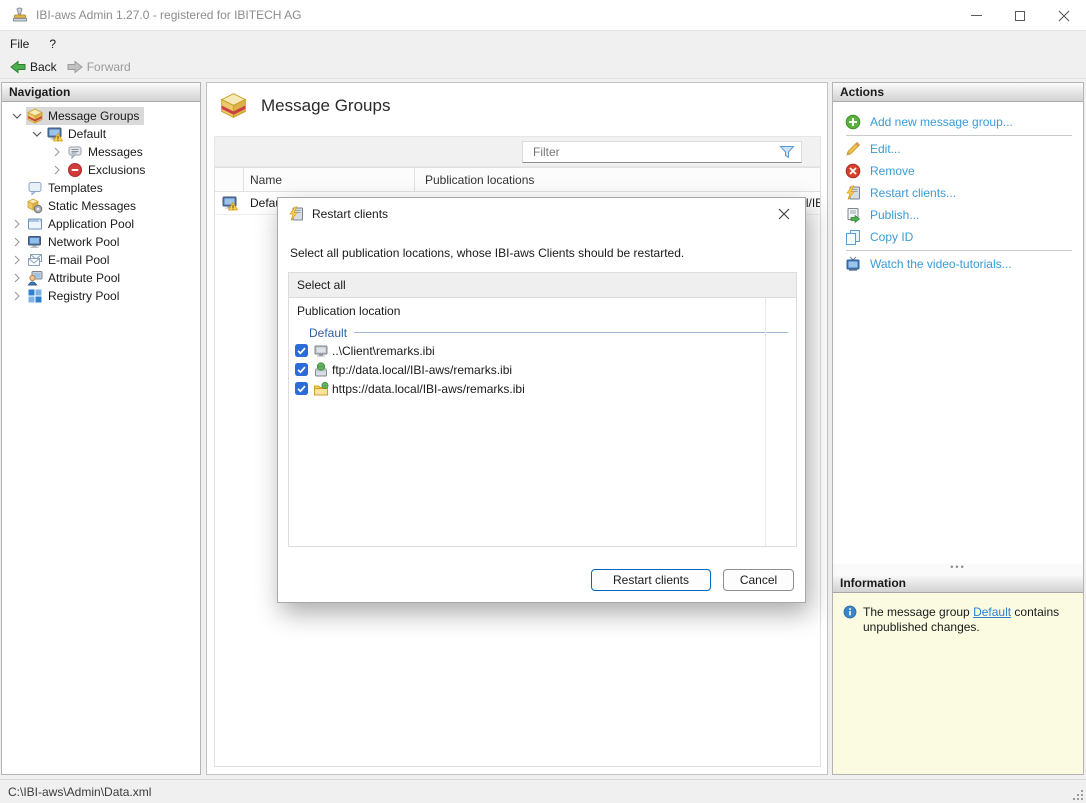  I want to click on tree-label: Templates, so click(75, 188).